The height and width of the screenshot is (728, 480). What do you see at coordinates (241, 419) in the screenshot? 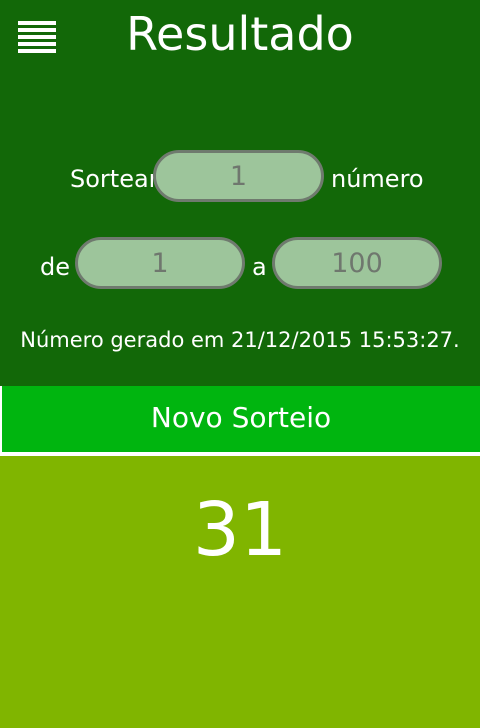
I see `new-draw-button: Novo Sorteio` at bounding box center [241, 419].